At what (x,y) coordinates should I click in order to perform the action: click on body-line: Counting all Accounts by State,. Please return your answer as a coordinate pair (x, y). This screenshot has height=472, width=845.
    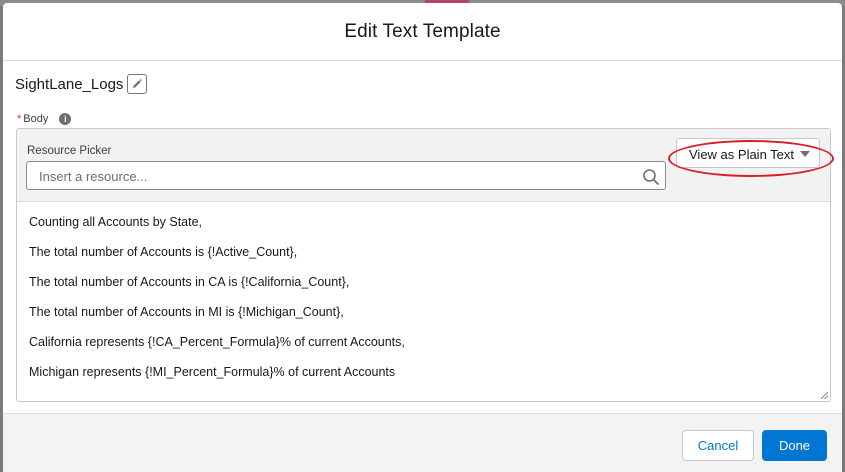
    Looking at the image, I should click on (116, 222).